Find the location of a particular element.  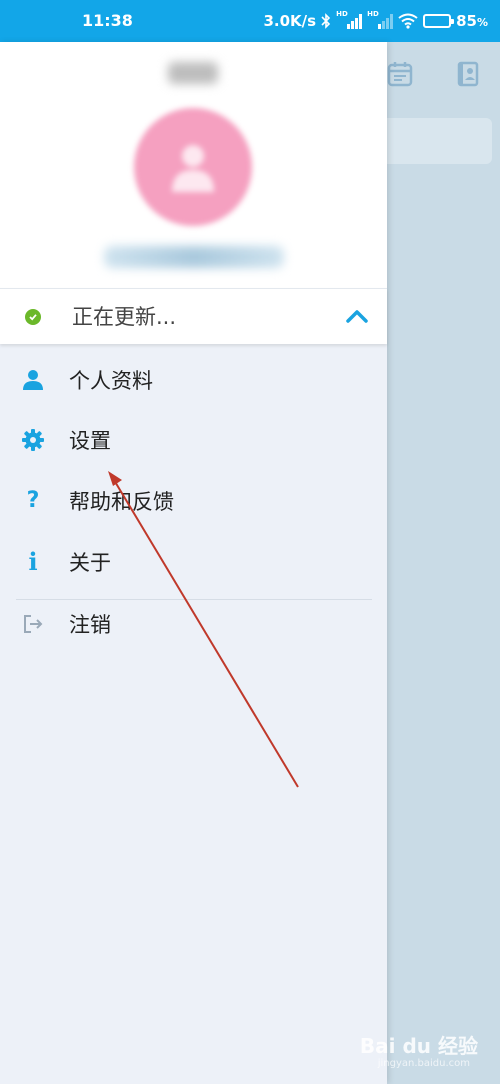

menu-item-about: i 关于 is located at coordinates (193, 563).